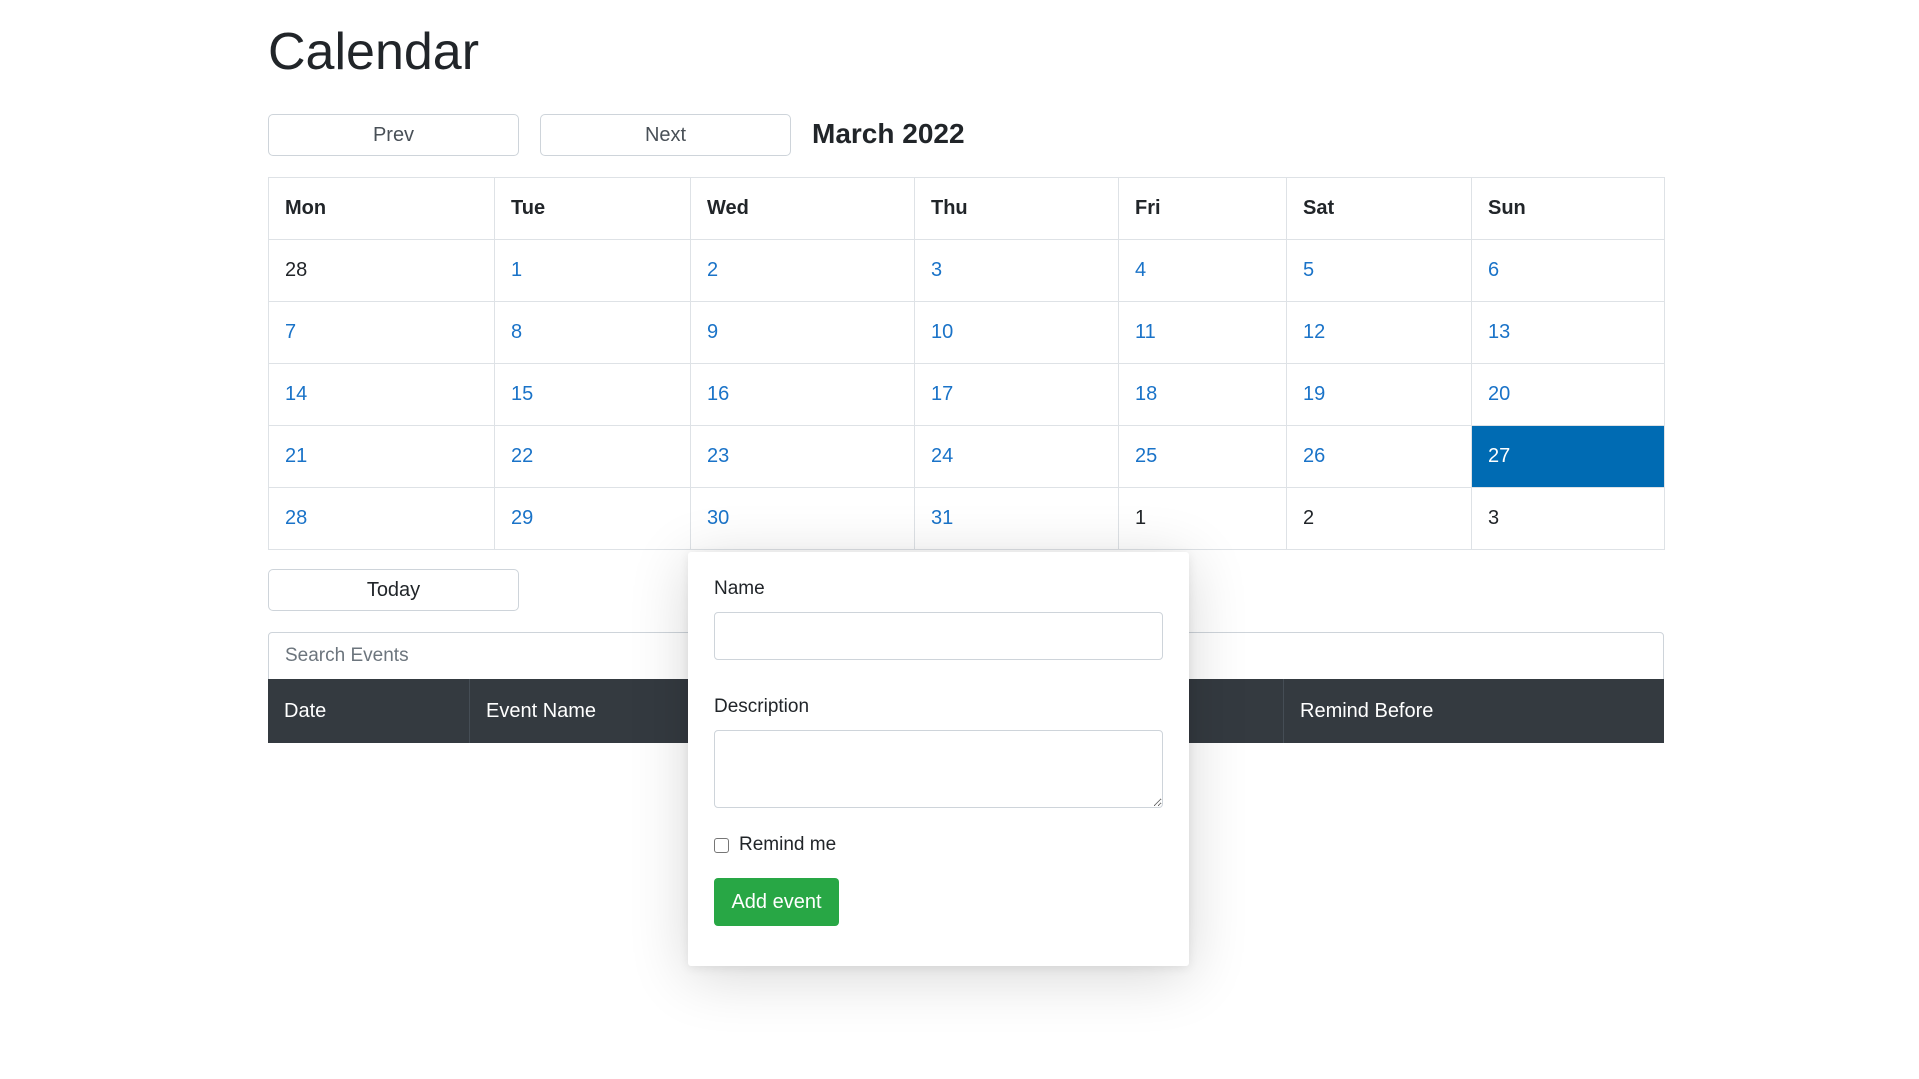 The width and height of the screenshot is (1919, 1079). I want to click on column-header-date: Date, so click(369, 711).